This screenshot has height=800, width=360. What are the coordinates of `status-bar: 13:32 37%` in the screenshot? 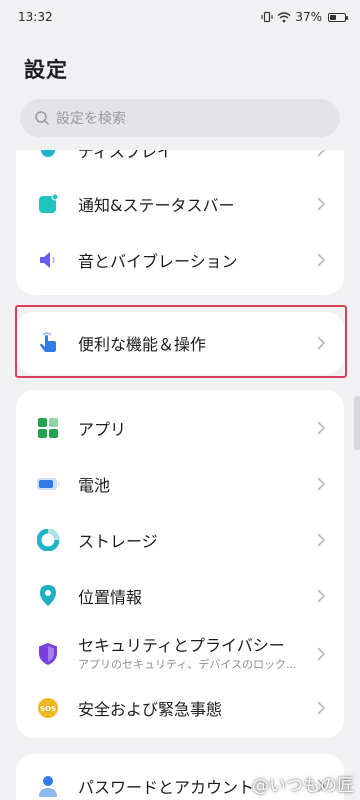 It's located at (180, 17).